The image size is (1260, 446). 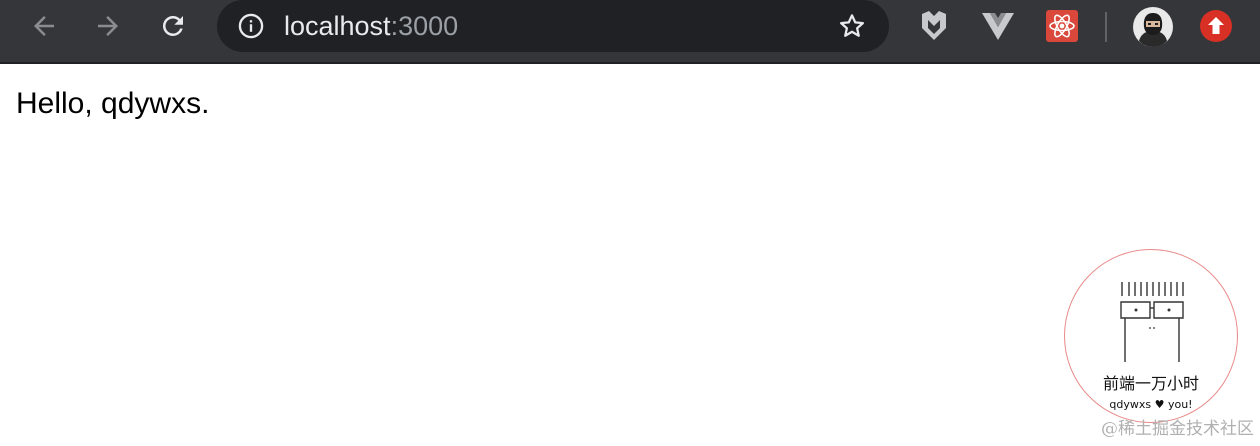 I want to click on browser-toolbar: localhost:3000, so click(x=630, y=32).